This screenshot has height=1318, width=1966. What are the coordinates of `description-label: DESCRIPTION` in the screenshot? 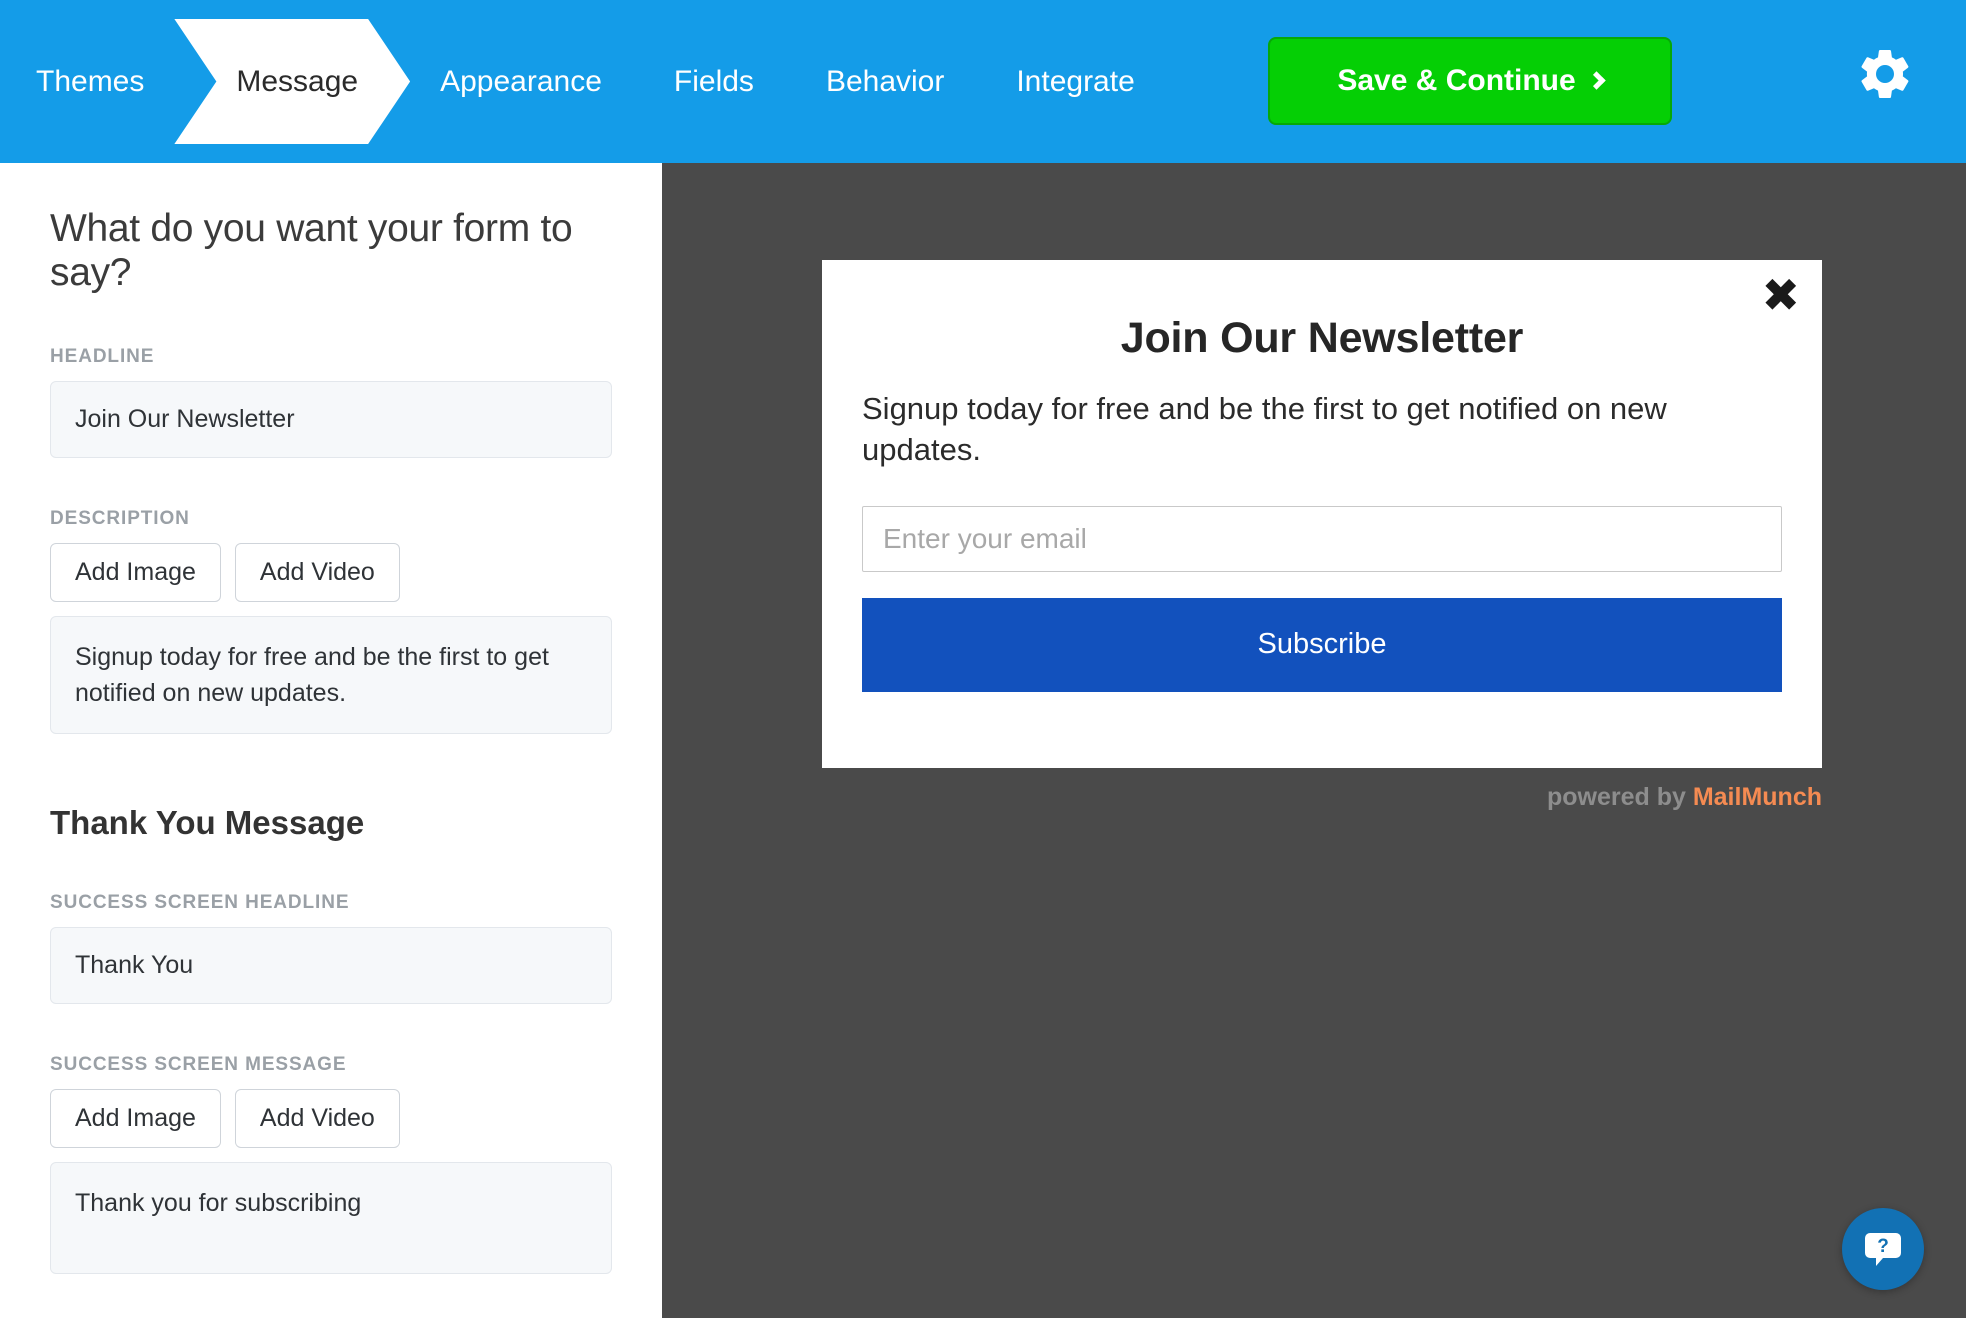 It's located at (120, 518).